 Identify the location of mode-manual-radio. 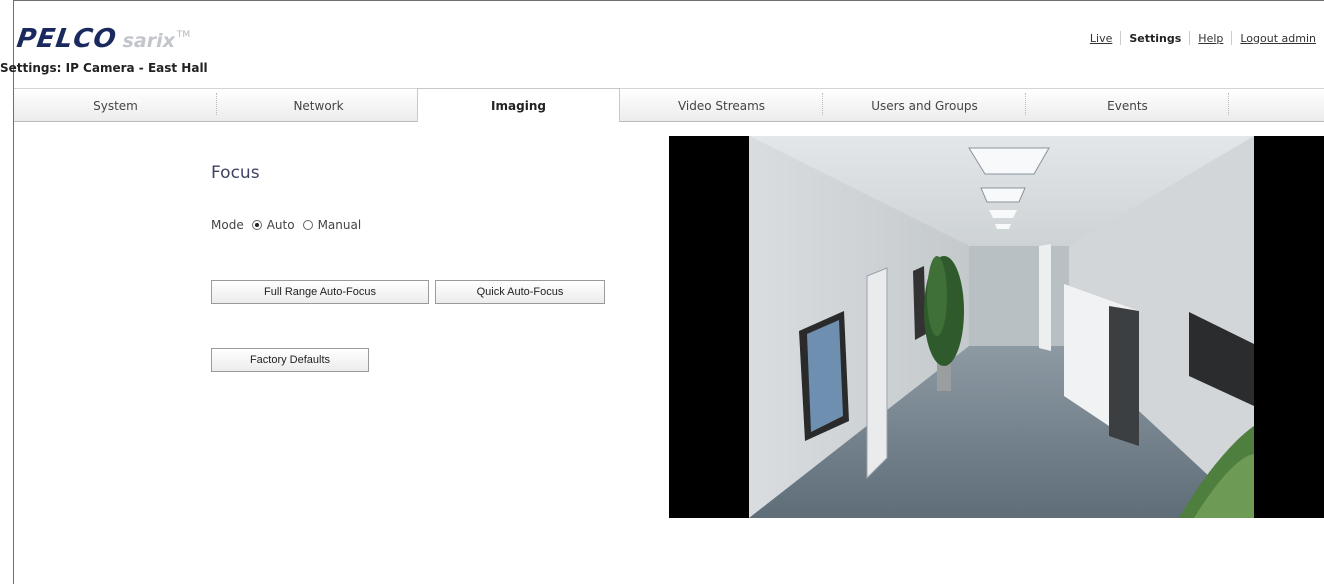
(307, 225).